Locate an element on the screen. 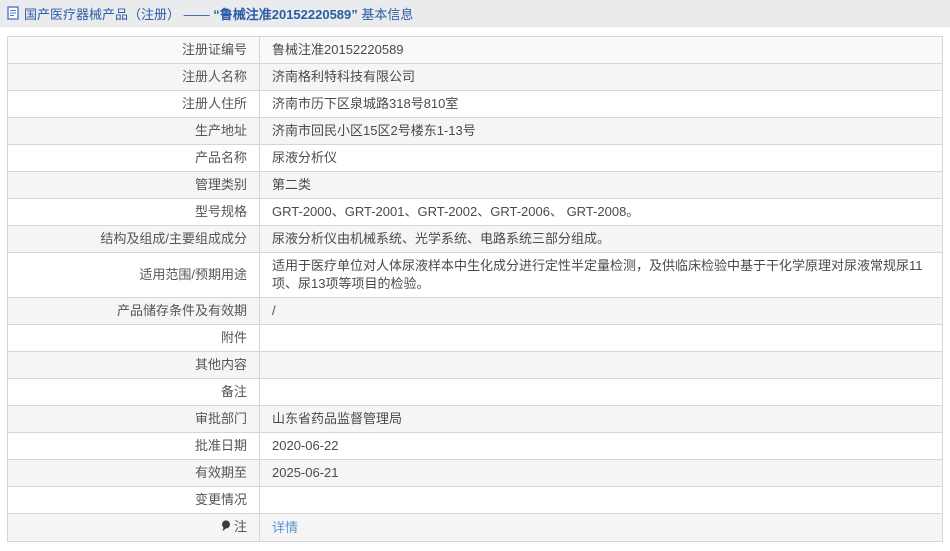 The image size is (950, 551). page-title-prefix: 国产医疗器械产品（注册） —— is located at coordinates (119, 14).